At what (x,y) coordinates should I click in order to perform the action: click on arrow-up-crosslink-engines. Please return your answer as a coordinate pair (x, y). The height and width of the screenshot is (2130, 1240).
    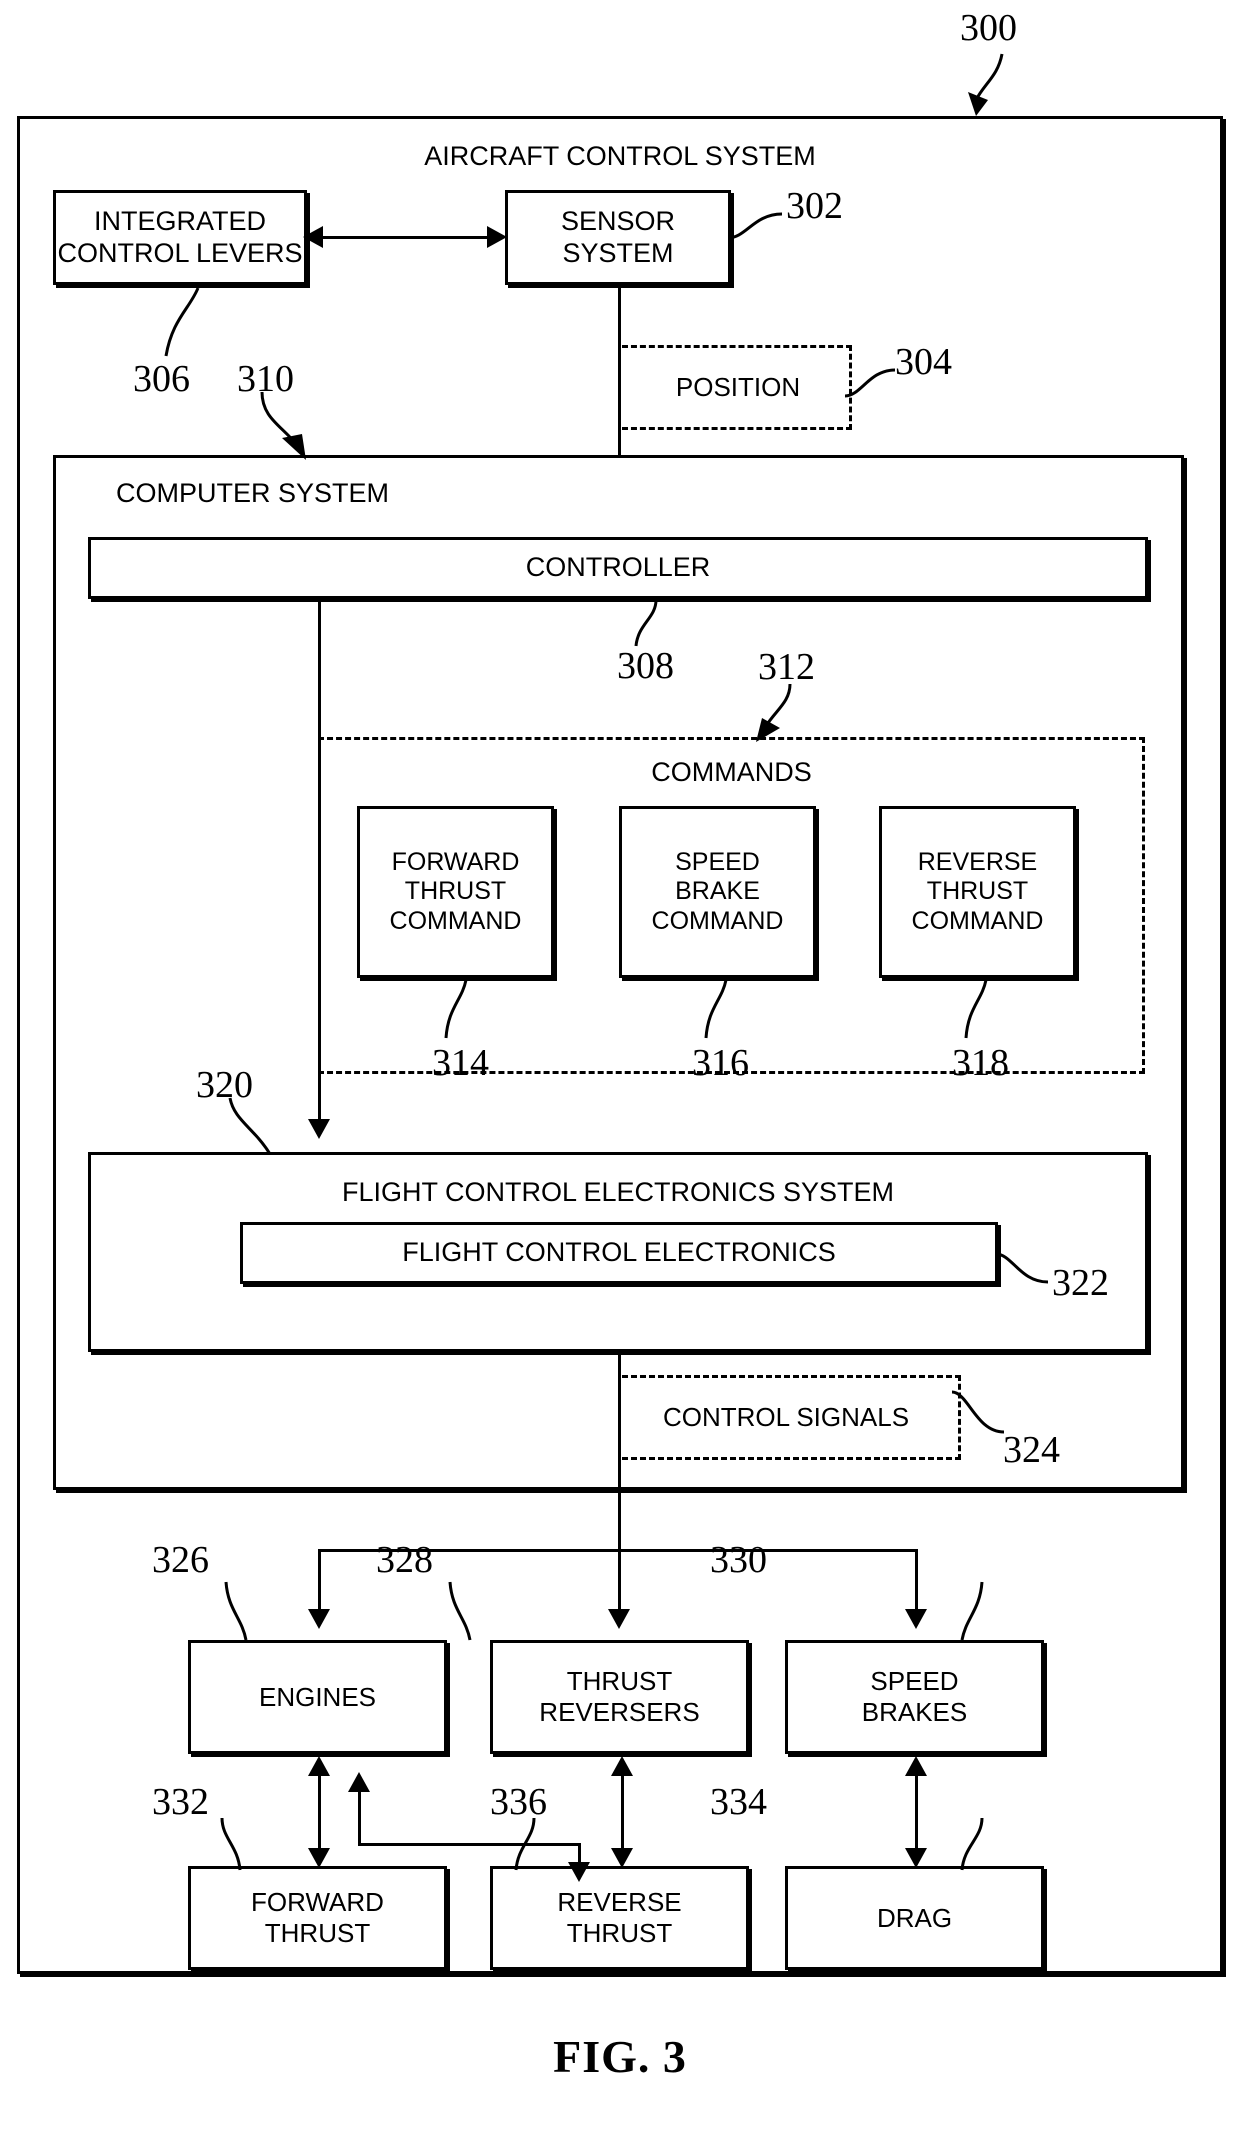
    Looking at the image, I should click on (359, 1782).